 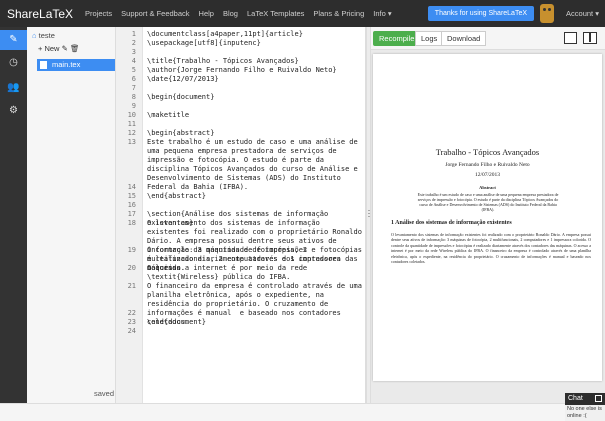 What do you see at coordinates (256, 196) in the screenshot?
I see `code-line: \end{abstract}` at bounding box center [256, 196].